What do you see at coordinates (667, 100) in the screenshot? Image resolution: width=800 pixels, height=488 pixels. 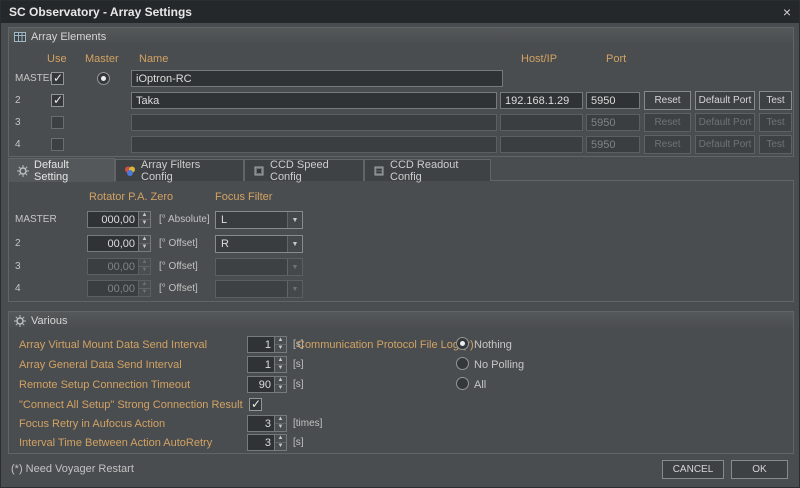 I see `reset-button-2: Reset` at bounding box center [667, 100].